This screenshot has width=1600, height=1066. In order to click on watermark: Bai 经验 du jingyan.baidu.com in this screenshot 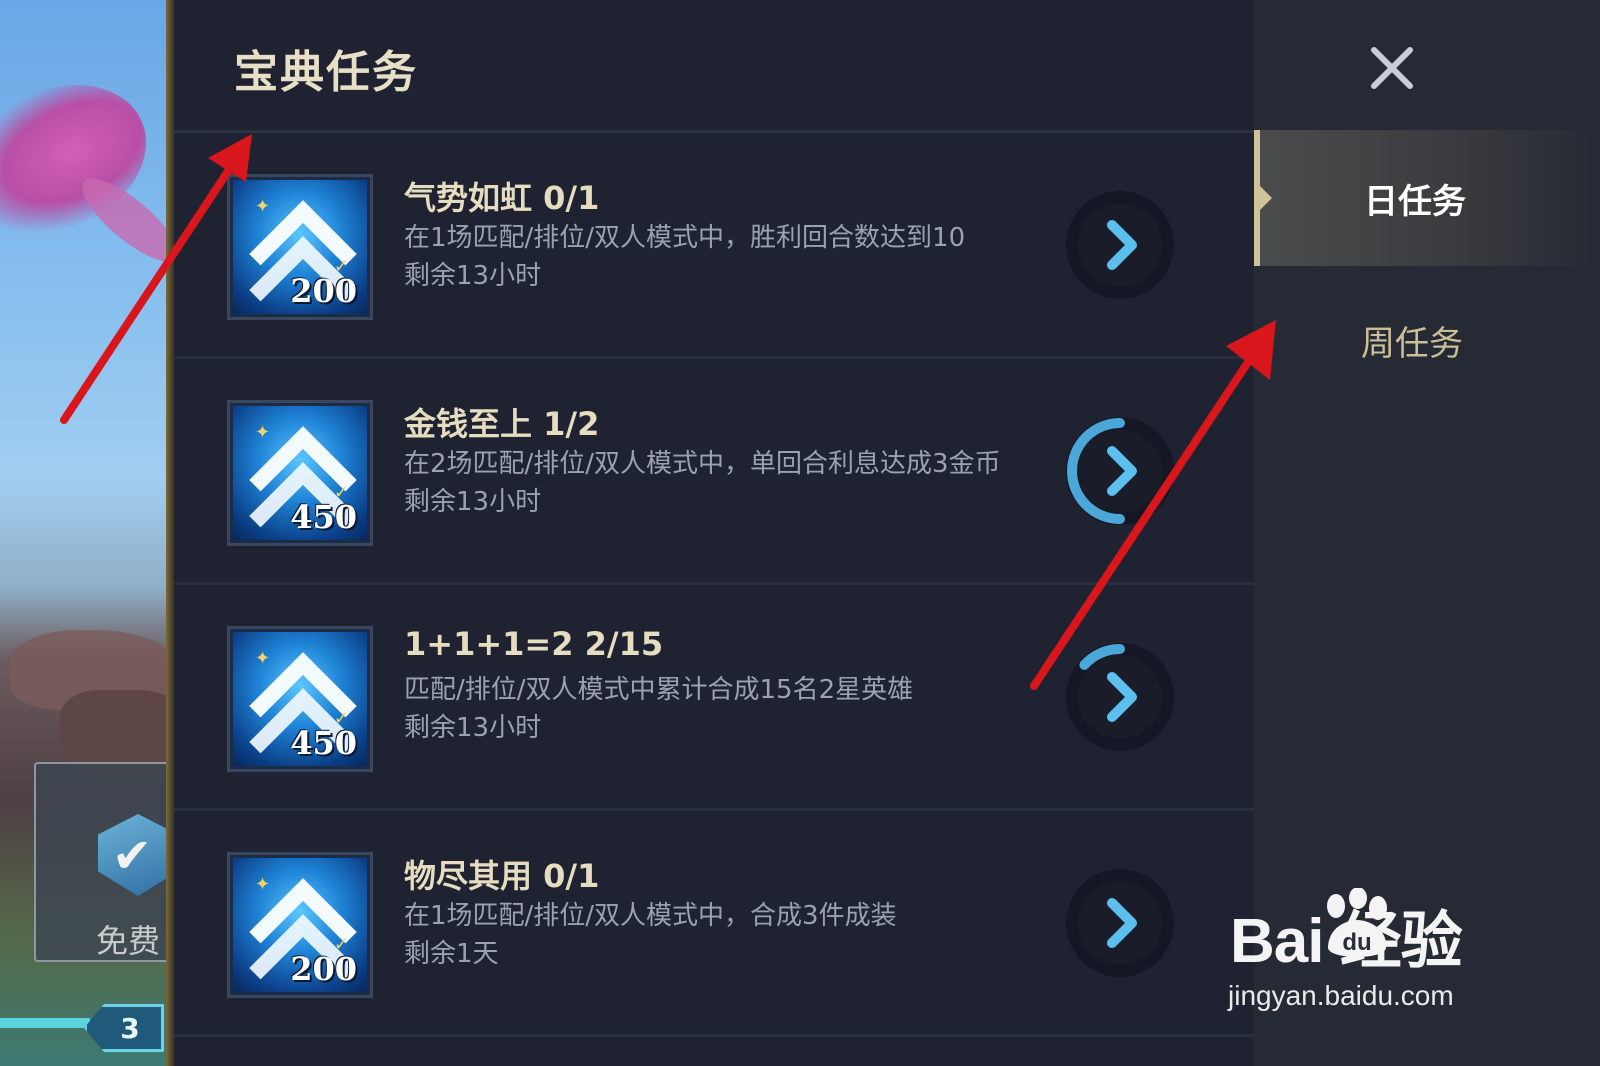, I will do `click(1372, 954)`.